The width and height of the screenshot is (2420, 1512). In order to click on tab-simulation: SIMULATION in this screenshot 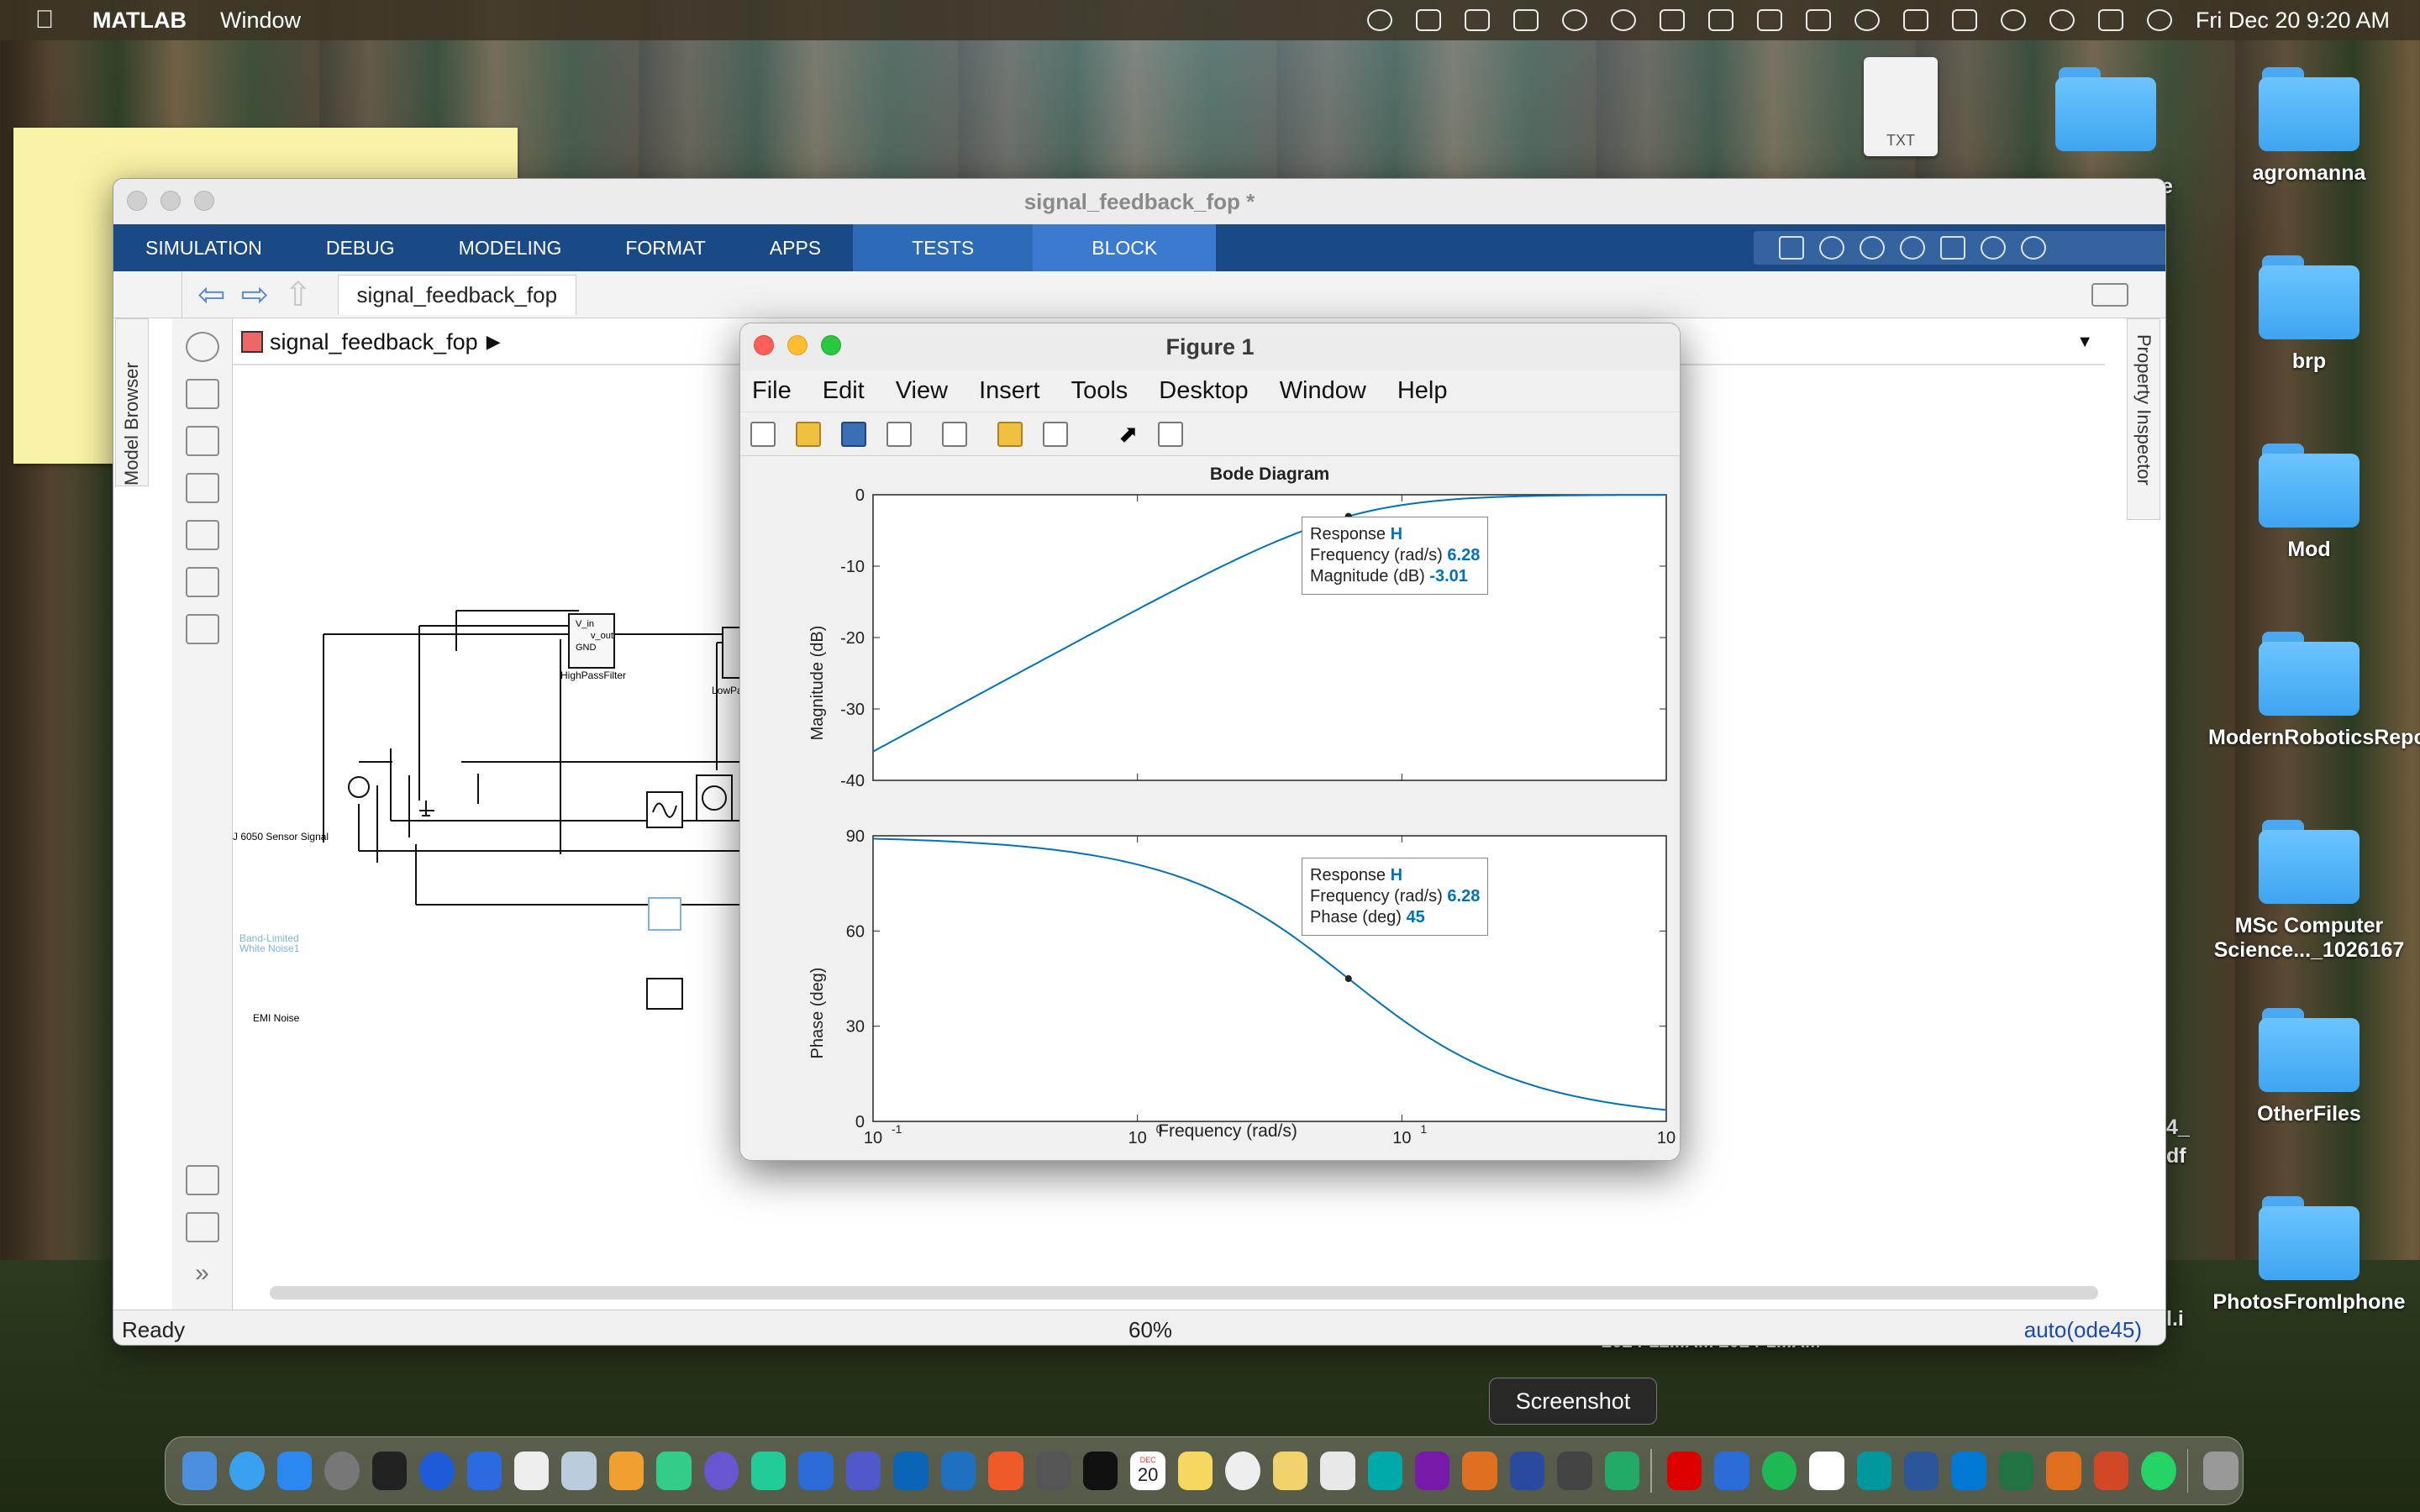, I will do `click(203, 247)`.